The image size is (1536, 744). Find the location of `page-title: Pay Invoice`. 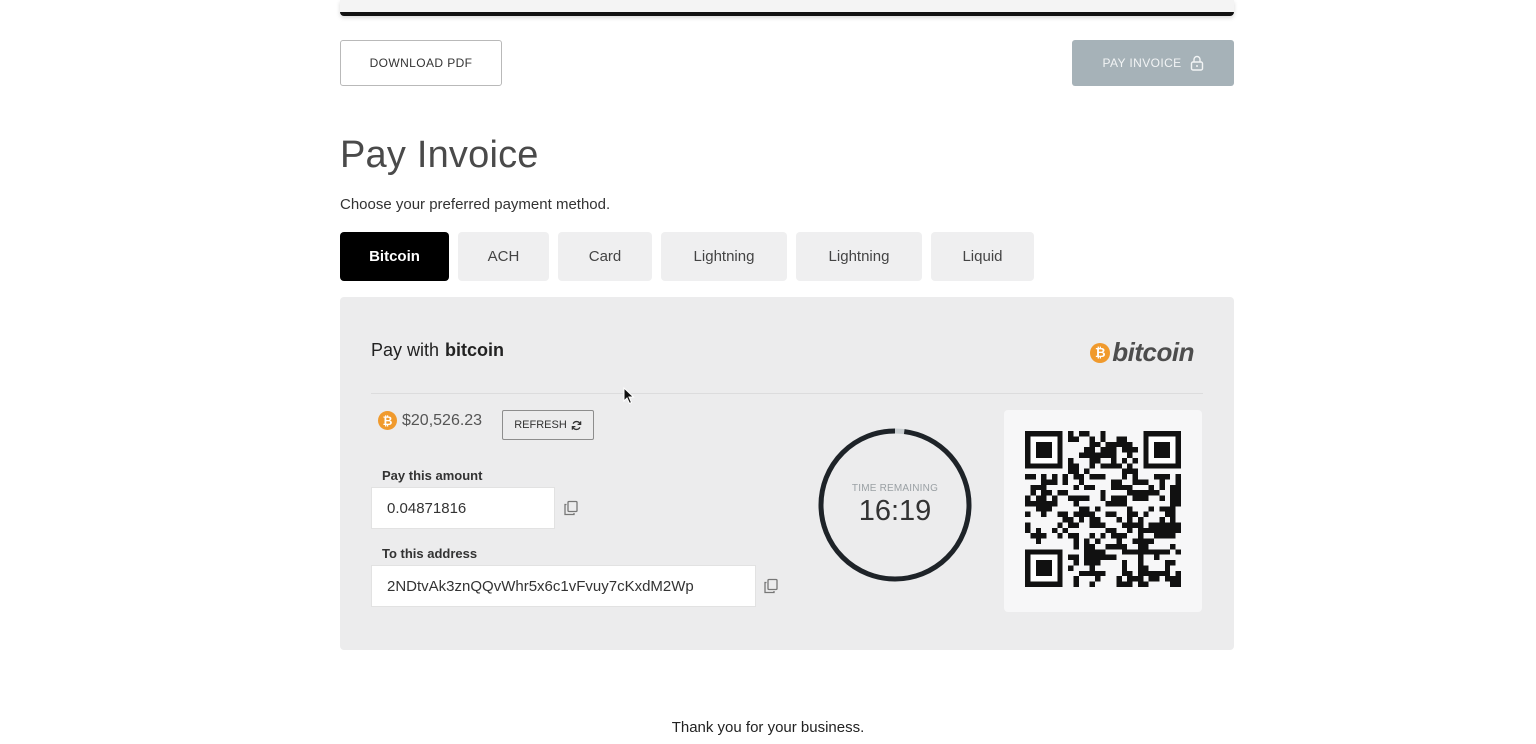

page-title: Pay Invoice is located at coordinates (439, 155).